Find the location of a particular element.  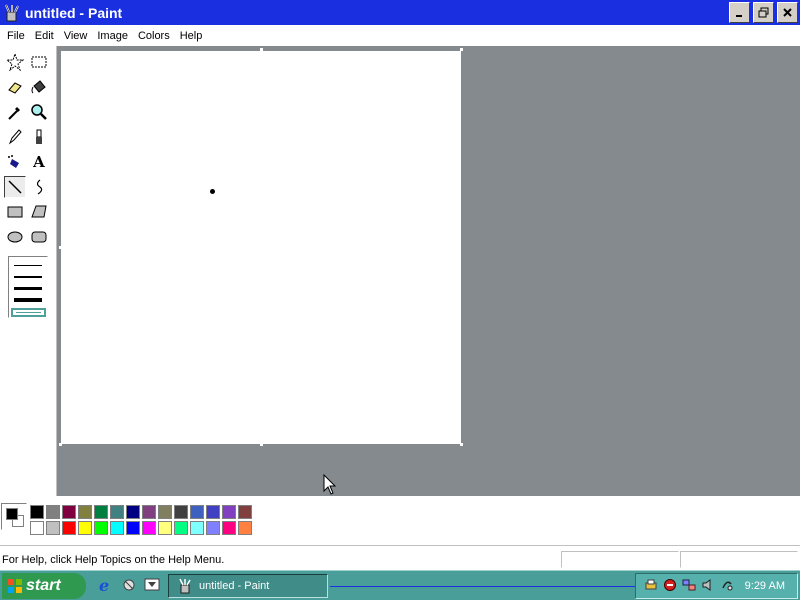

menu-view: View is located at coordinates (76, 36).